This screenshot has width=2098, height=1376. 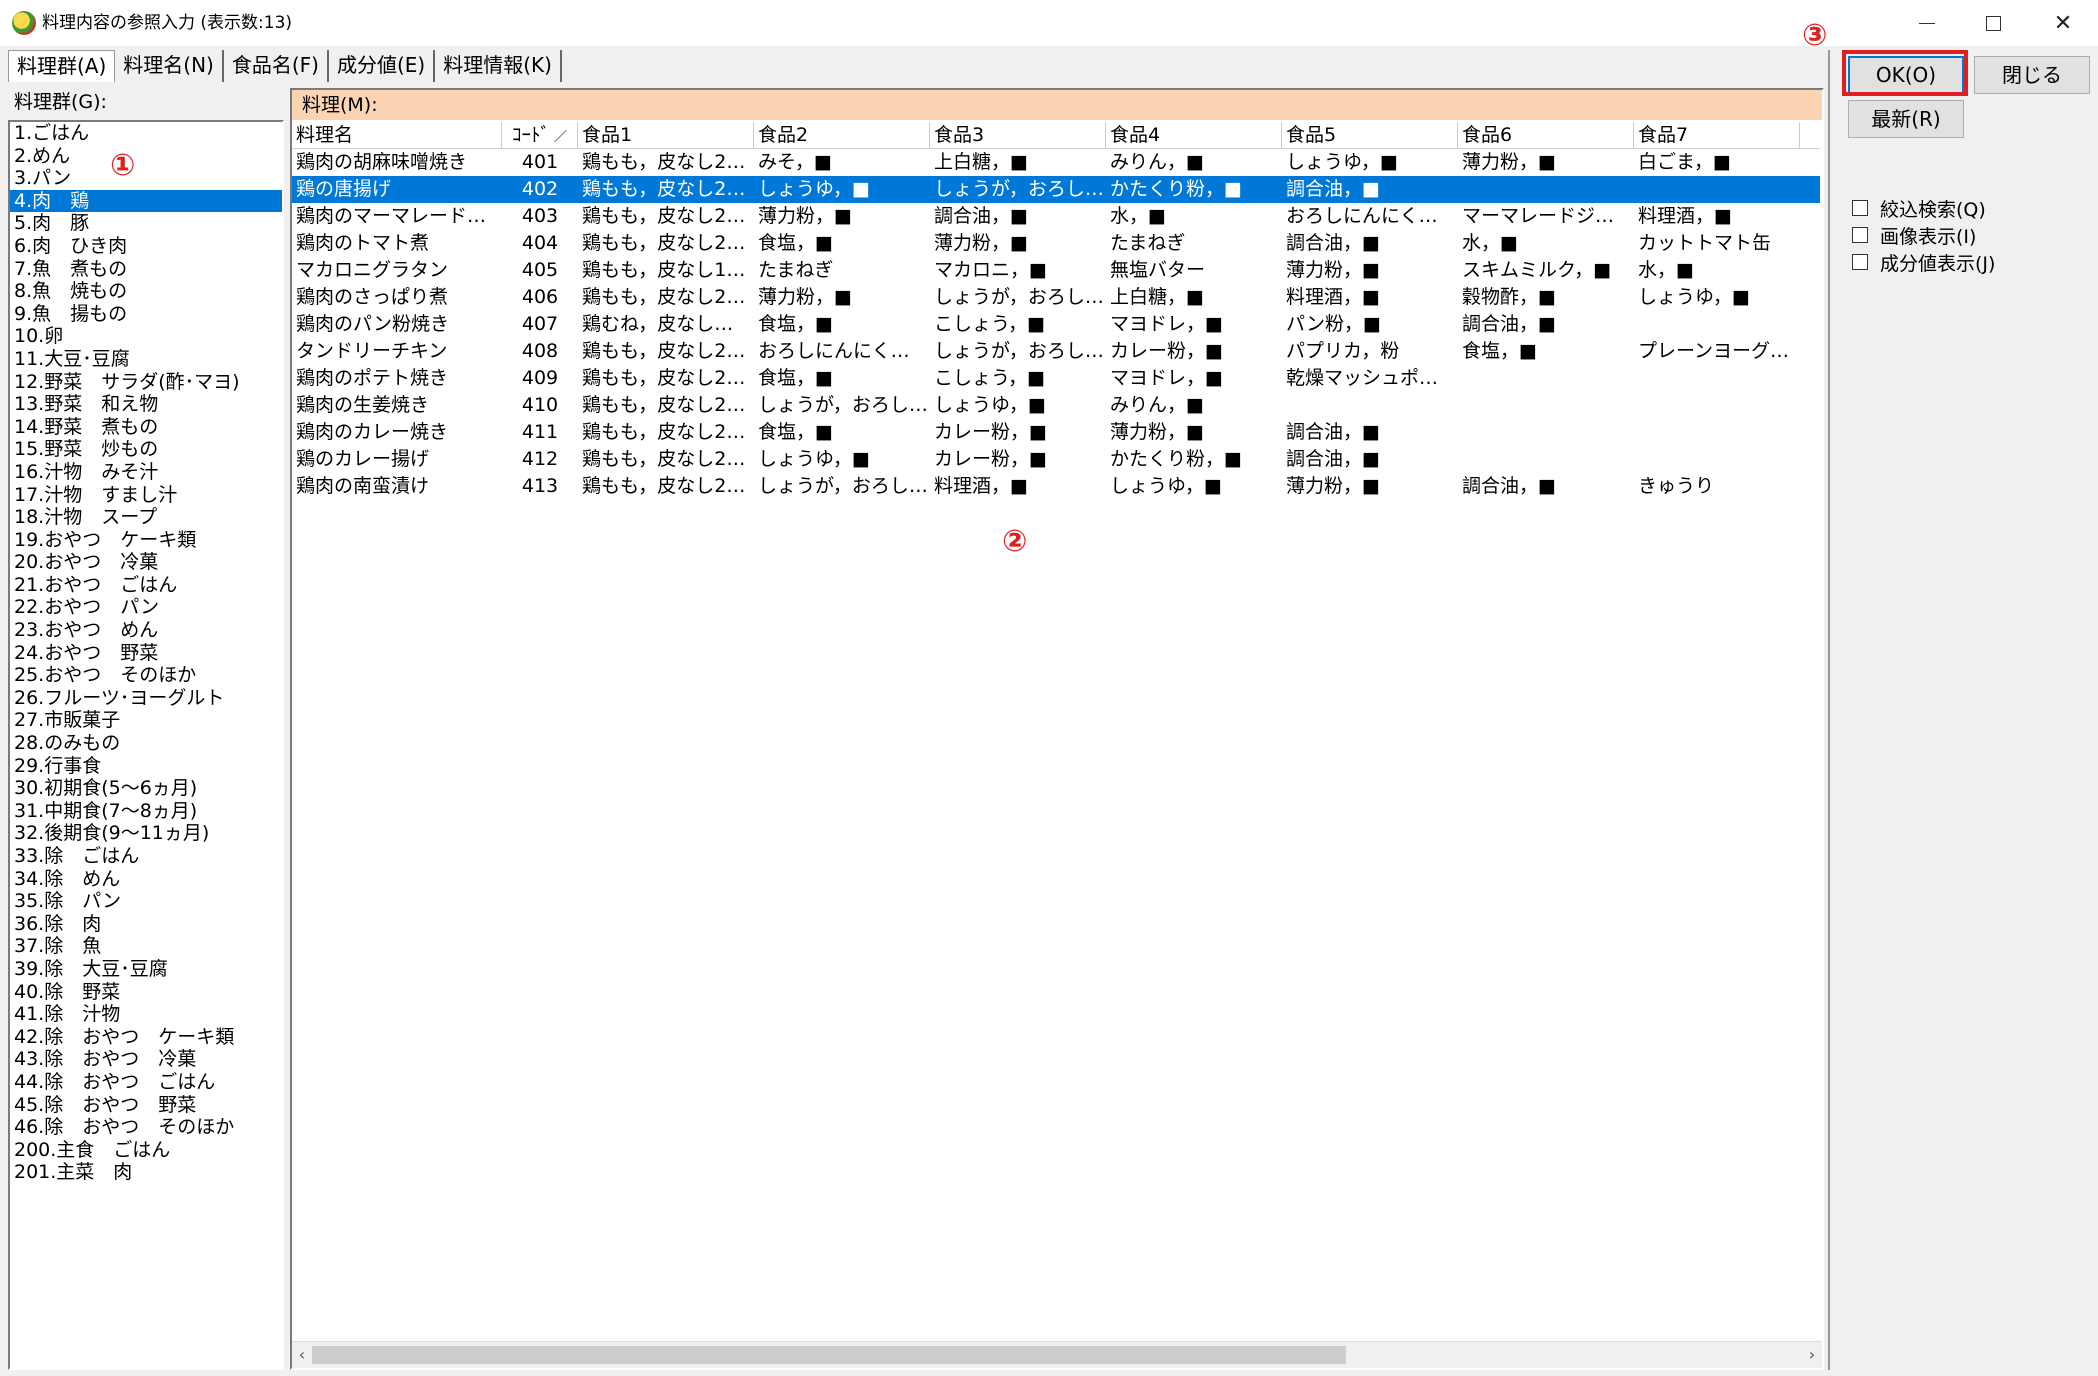 I want to click on list-item: 16.汁物 みそ汁, so click(x=146, y=472).